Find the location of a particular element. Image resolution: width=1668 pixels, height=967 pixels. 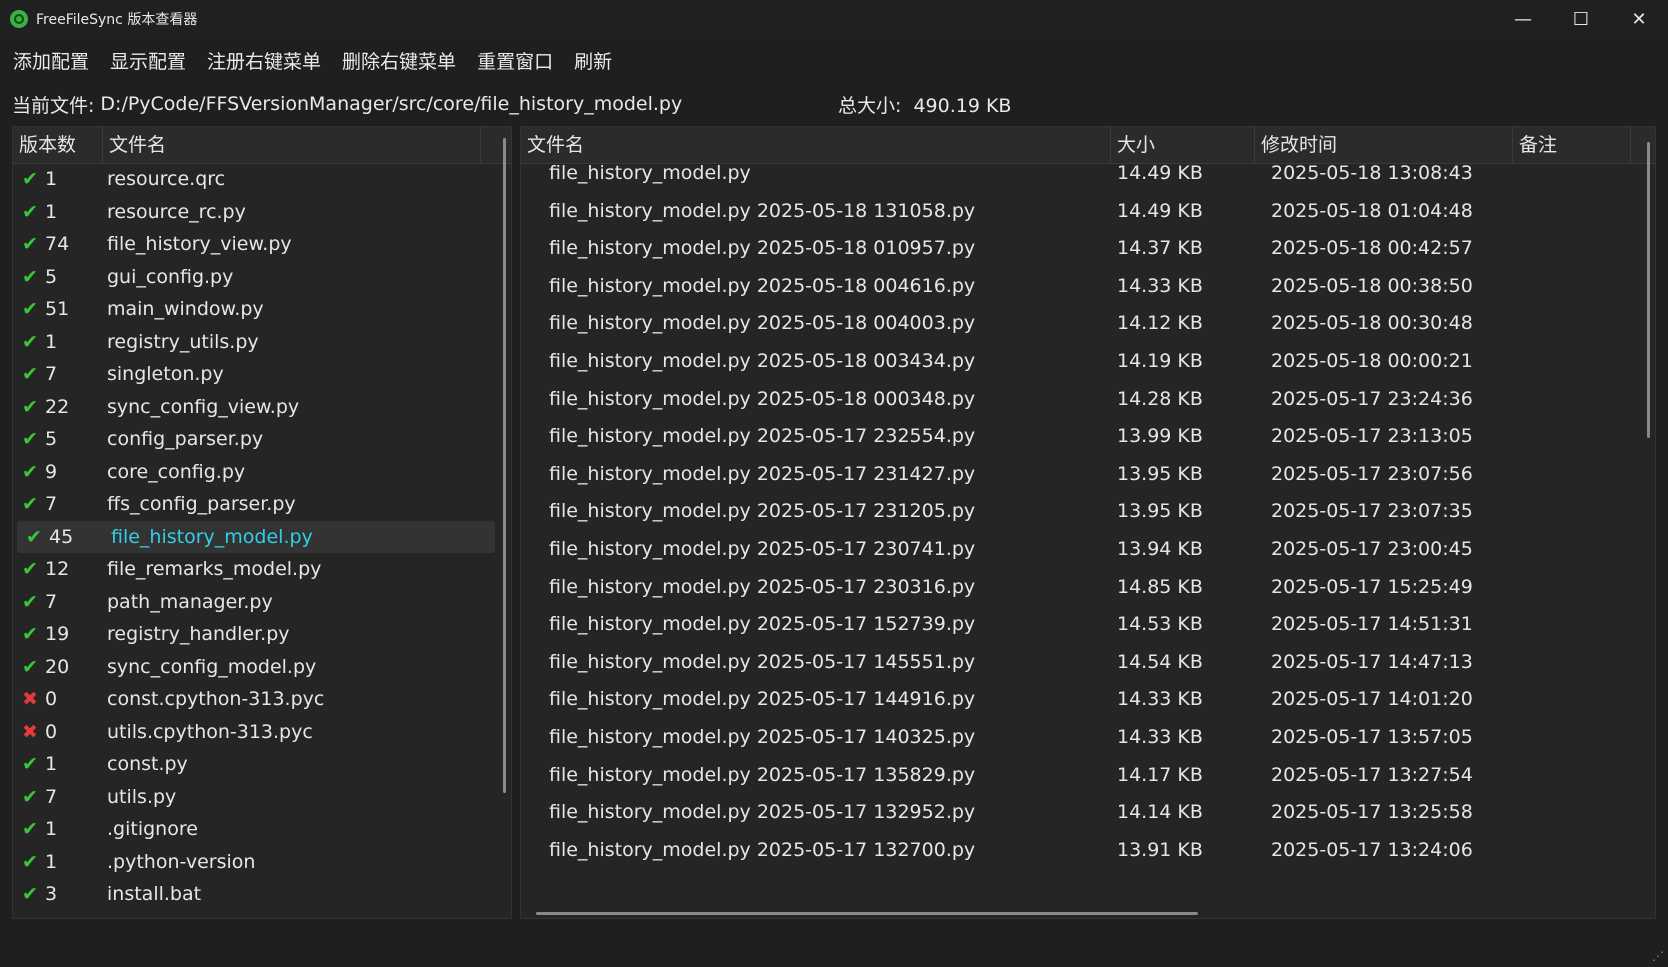

version-size: 14.19 KB is located at coordinates (1160, 361).